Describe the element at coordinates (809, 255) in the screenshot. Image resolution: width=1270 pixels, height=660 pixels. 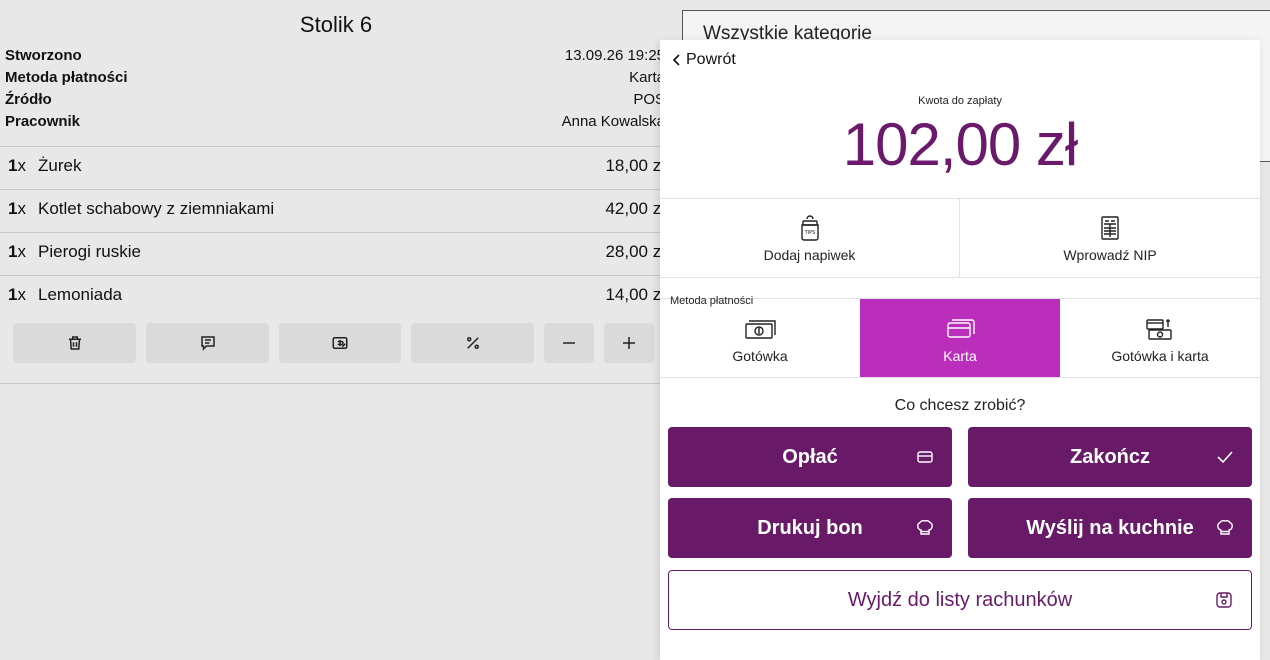
I see `add-tip-label: Dodaj napiwek` at that location.